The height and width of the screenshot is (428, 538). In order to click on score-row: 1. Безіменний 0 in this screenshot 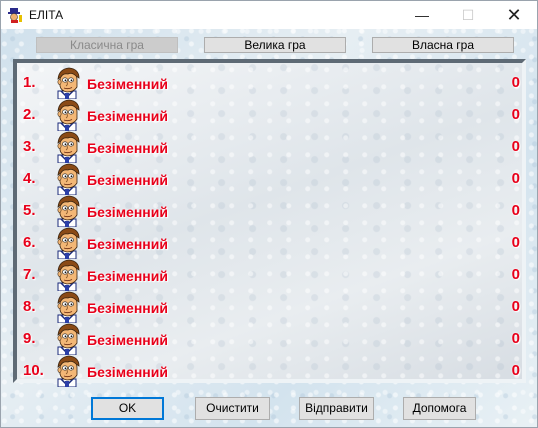, I will do `click(271, 83)`.